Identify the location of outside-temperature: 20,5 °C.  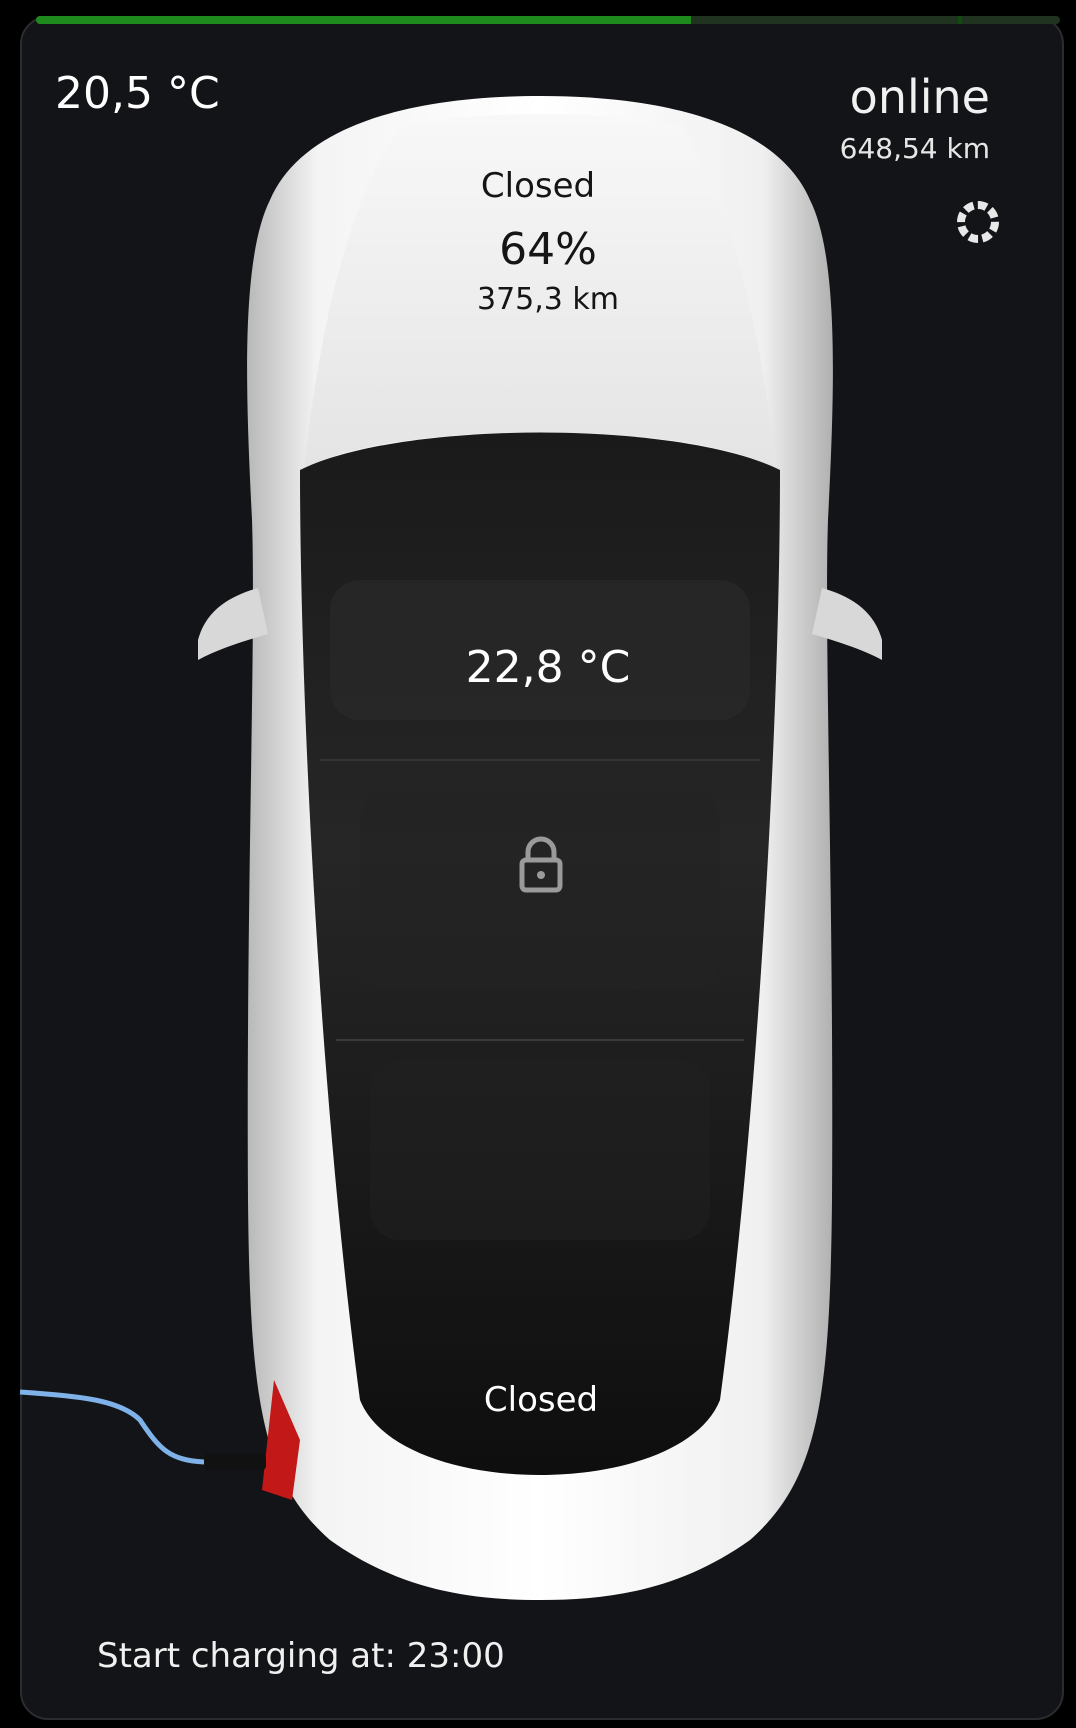
(137, 93).